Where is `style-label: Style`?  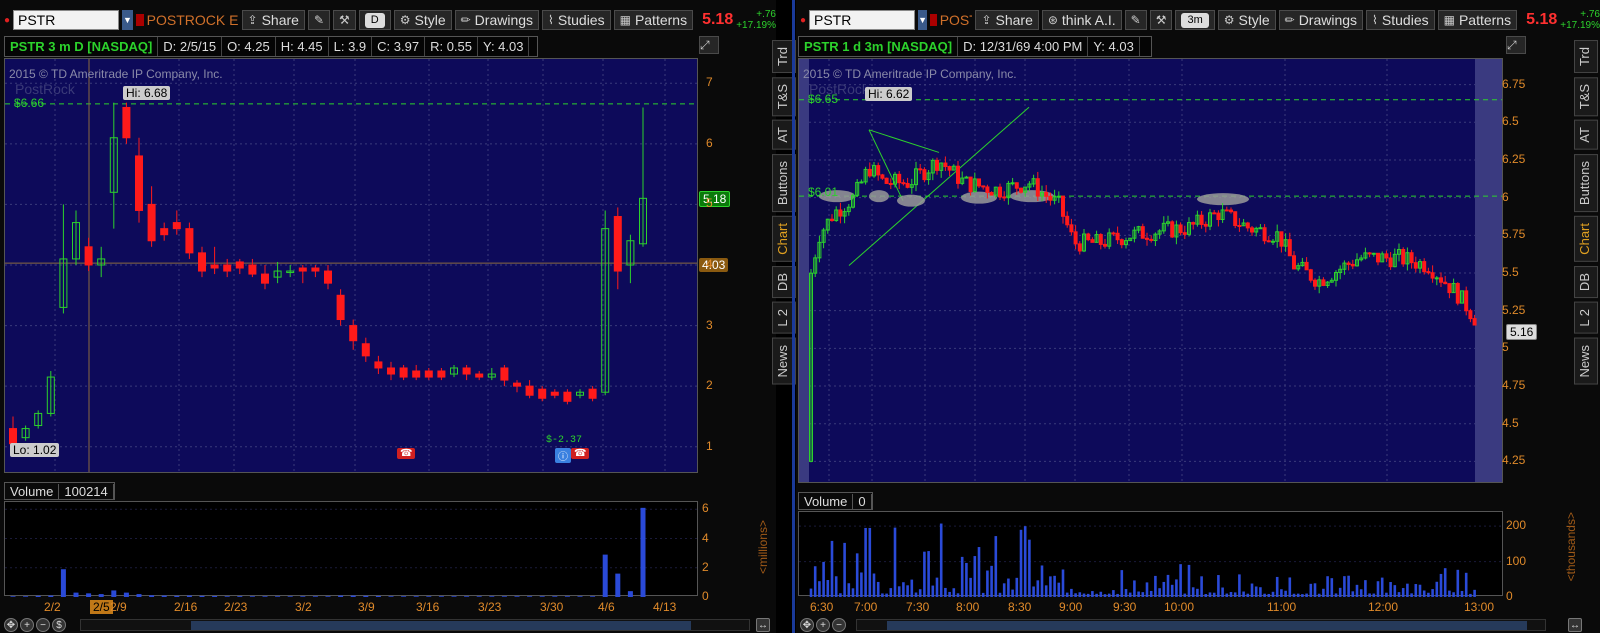
style-label: Style is located at coordinates (1254, 20).